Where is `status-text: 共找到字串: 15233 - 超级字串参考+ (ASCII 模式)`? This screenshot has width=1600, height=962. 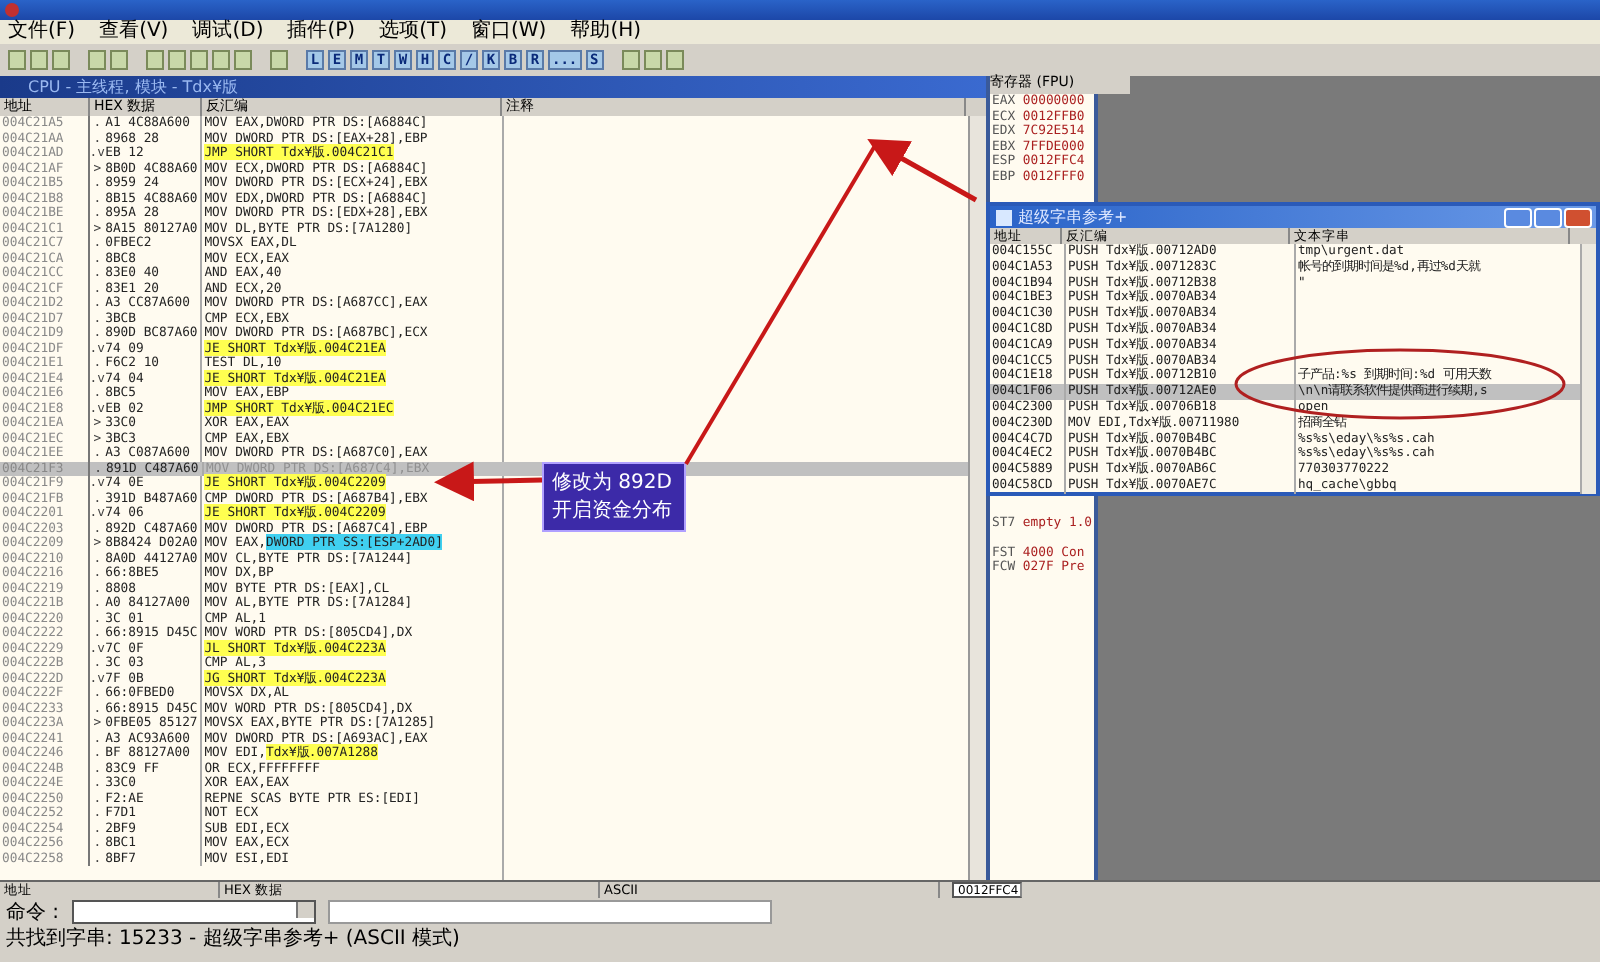
status-text: 共找到字串: 15233 - 超级字串参考+ (ASCII 模式) is located at coordinates (233, 938).